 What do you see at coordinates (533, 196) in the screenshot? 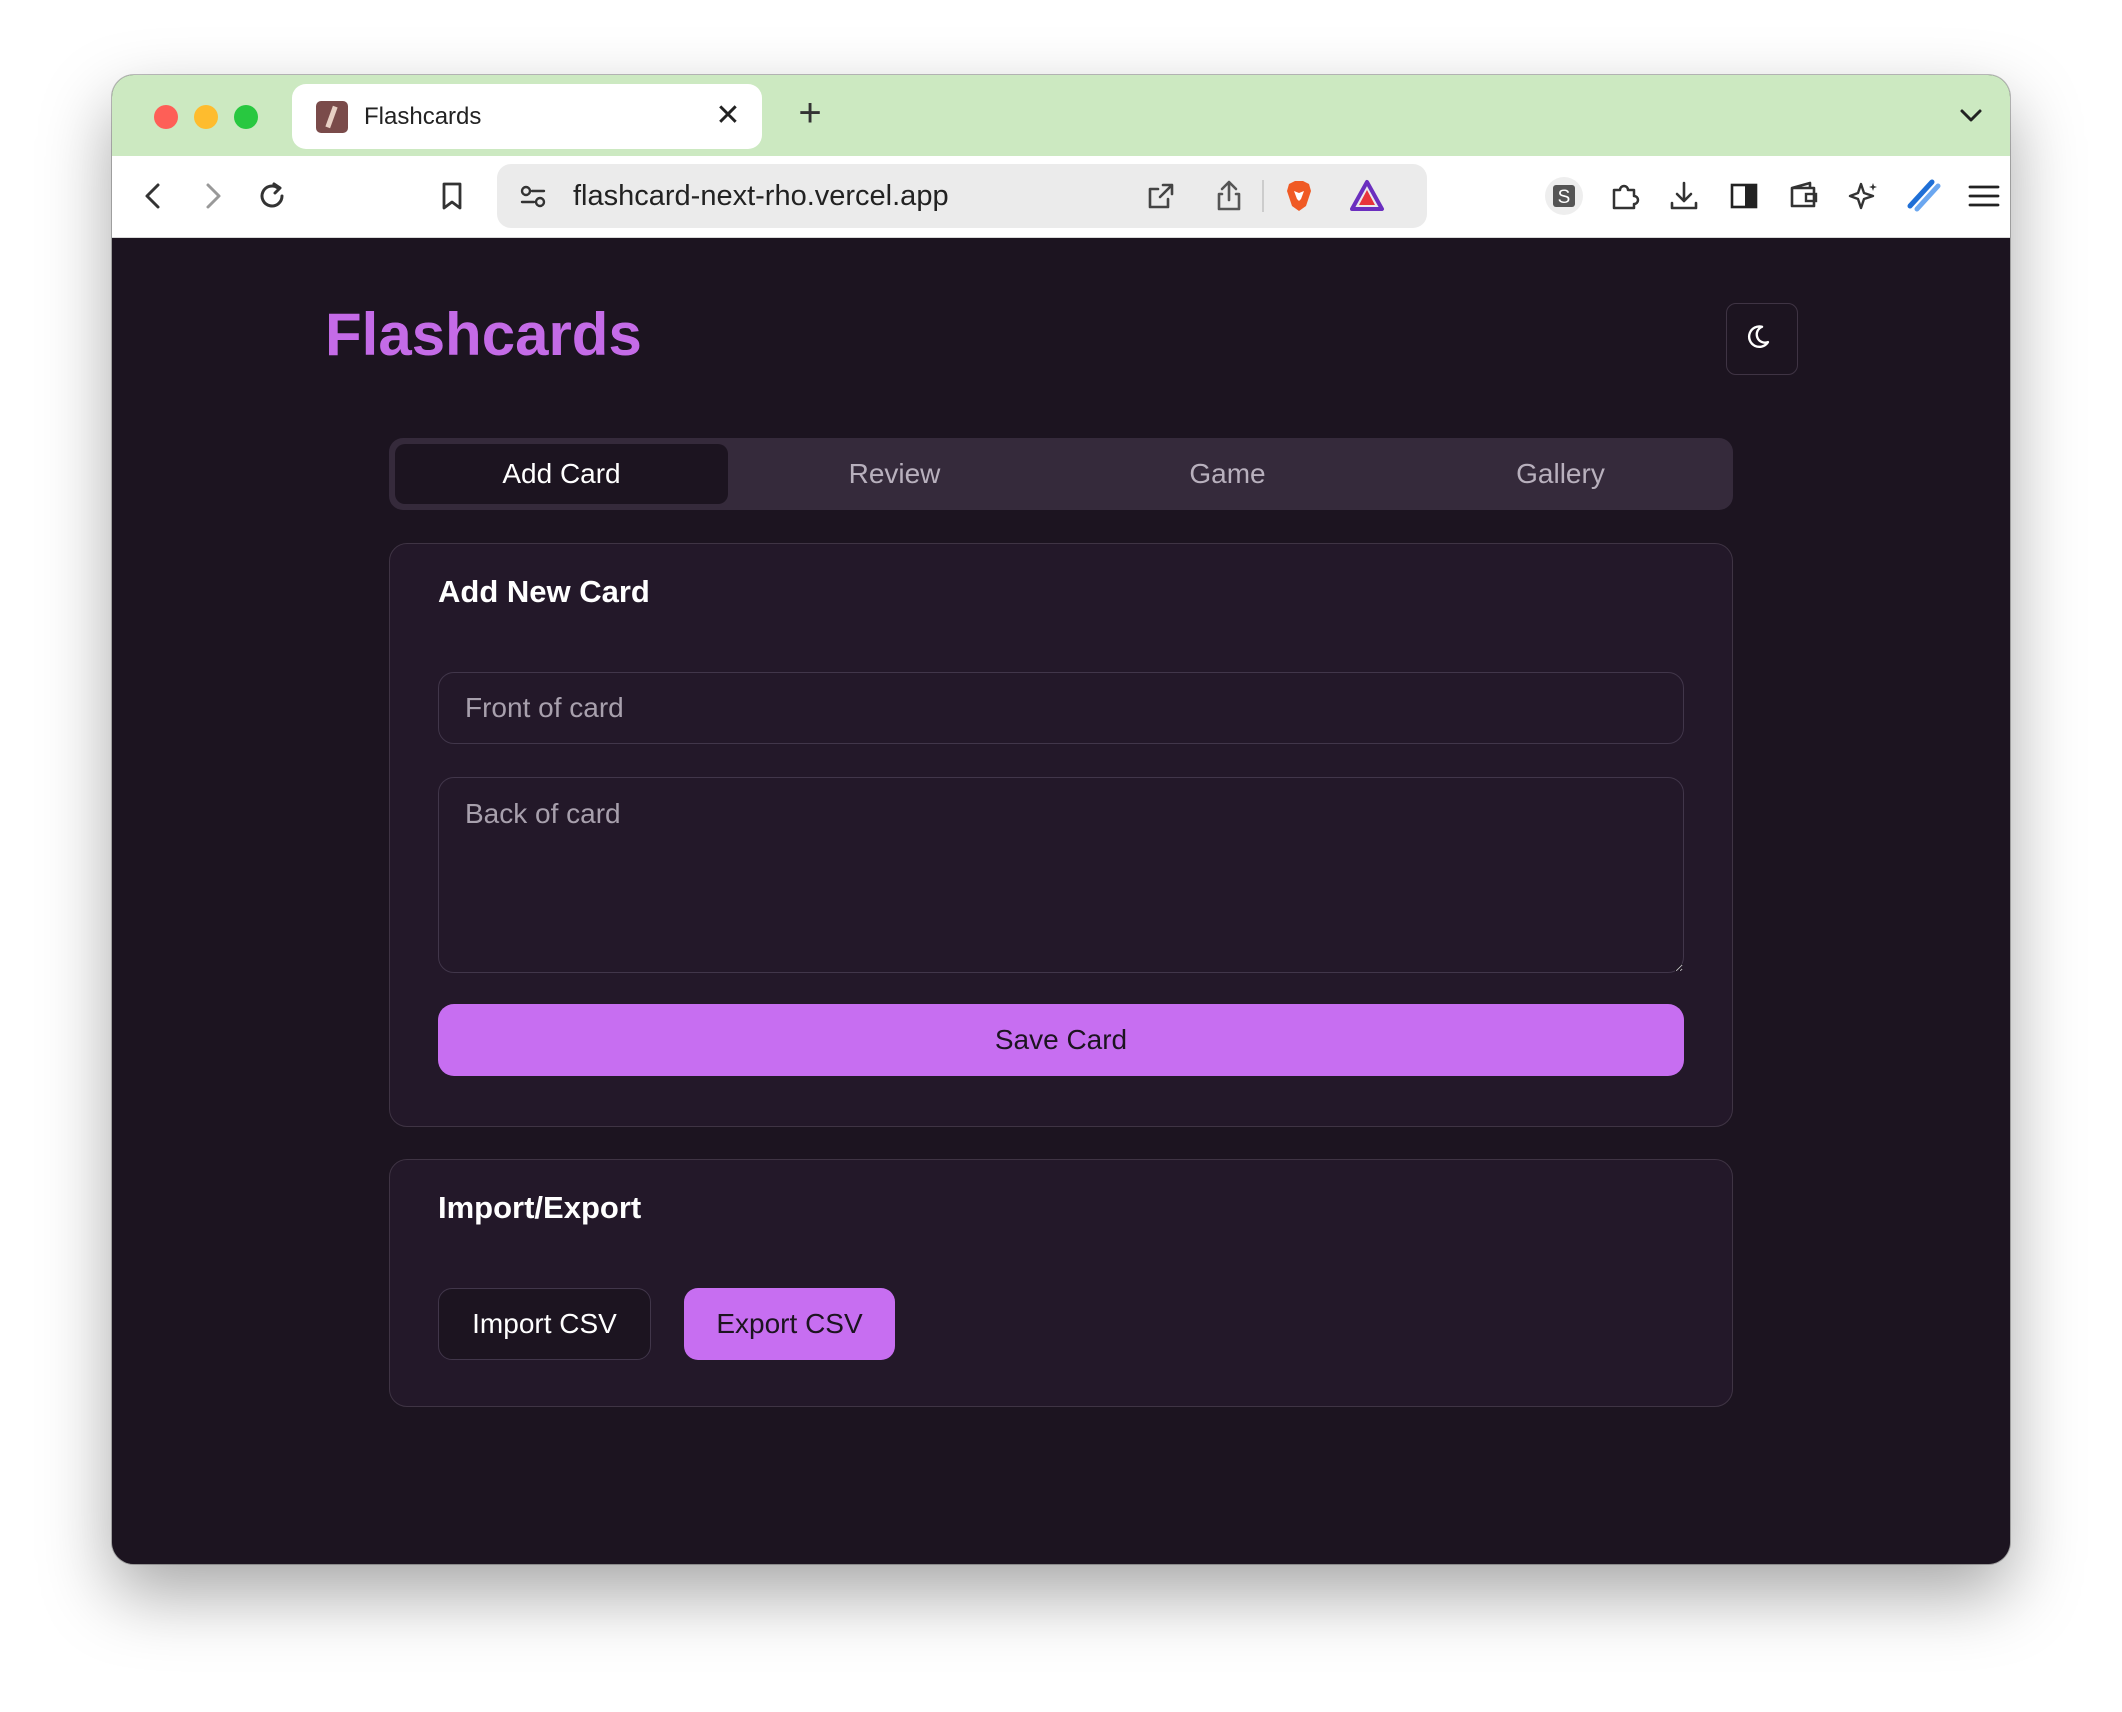
I see `site-settings-icon` at bounding box center [533, 196].